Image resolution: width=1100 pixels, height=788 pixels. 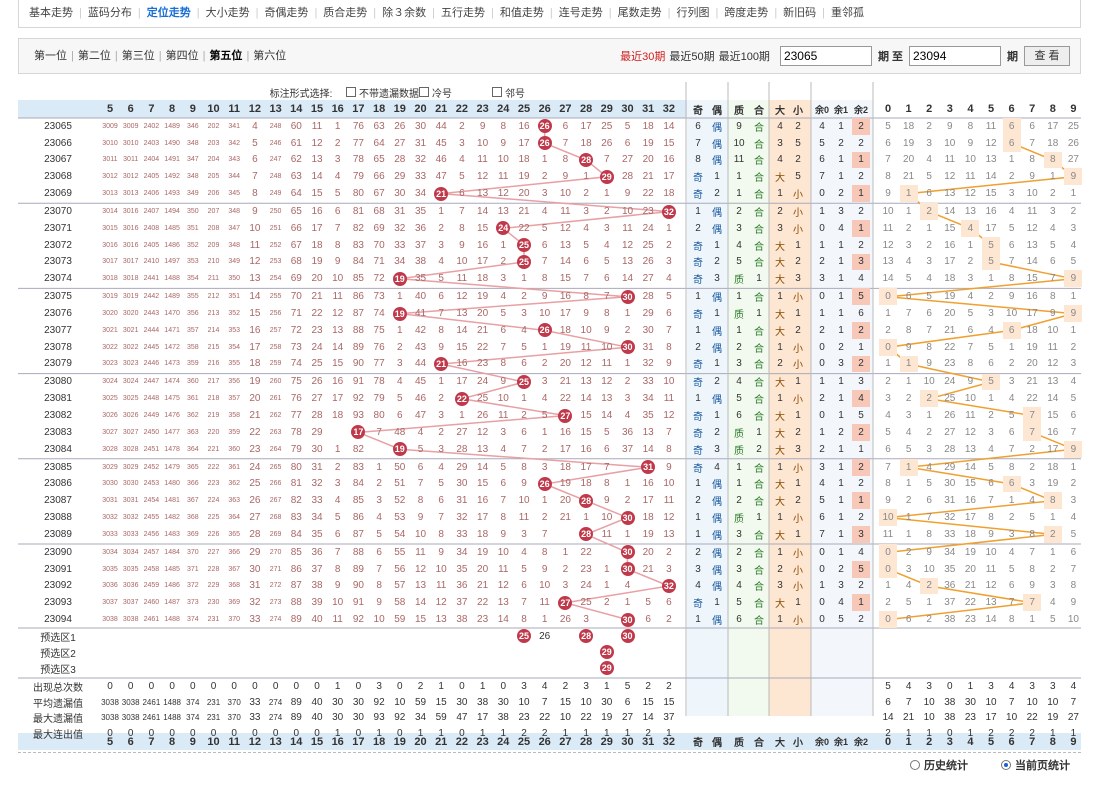 I want to click on nav-item-7: 五行走势, so click(x=463, y=13).